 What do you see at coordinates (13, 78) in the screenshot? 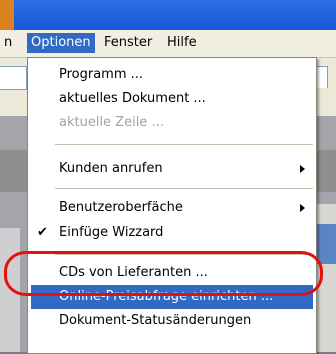
I see `toolbar-combo-left` at bounding box center [13, 78].